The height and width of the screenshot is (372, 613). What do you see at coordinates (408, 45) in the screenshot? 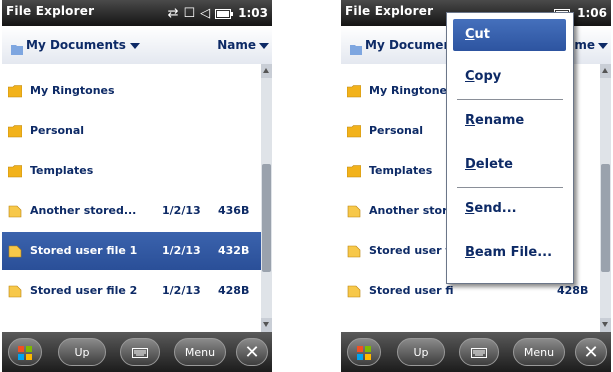
I see `path-dropdown: My Documen` at bounding box center [408, 45].